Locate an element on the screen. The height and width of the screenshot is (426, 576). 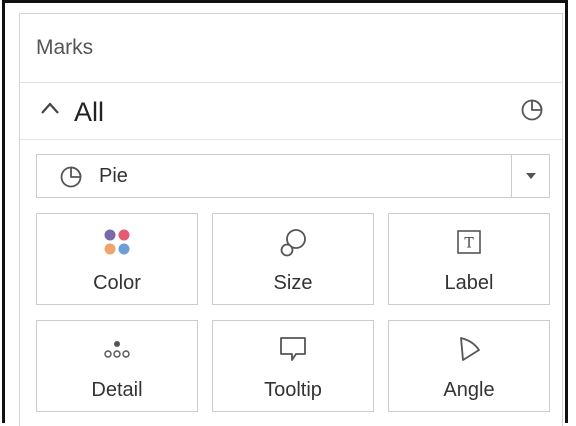
svg-text: T is located at coordinates (469, 244).